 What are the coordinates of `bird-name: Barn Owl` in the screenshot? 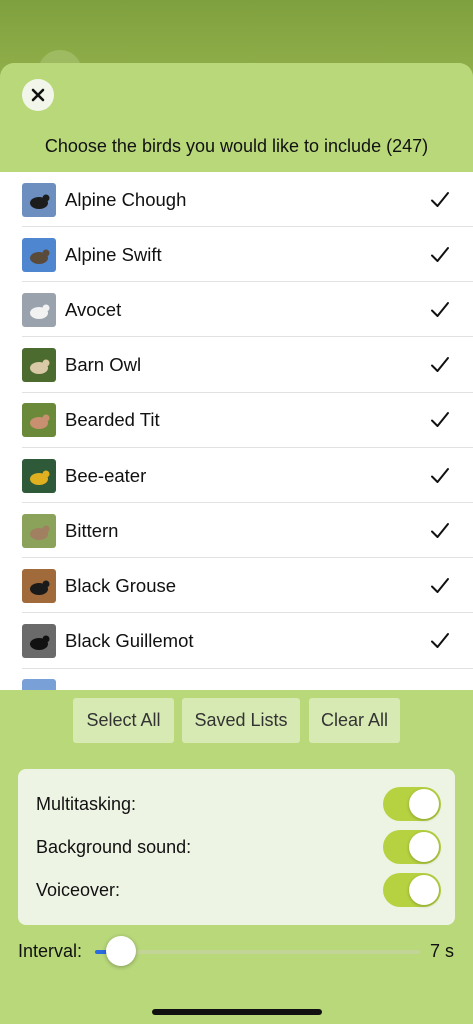 It's located at (103, 365).